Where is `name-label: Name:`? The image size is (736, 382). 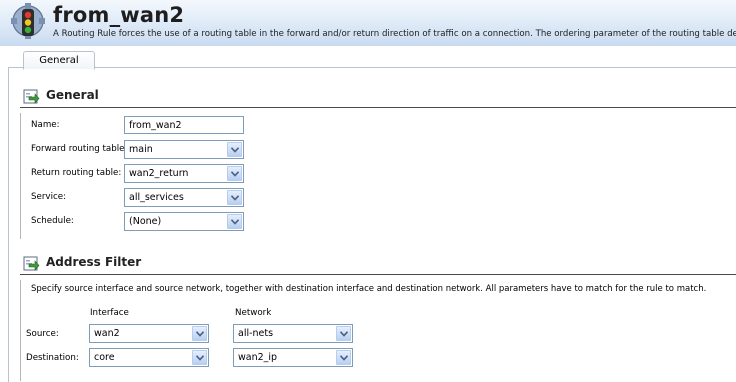
name-label: Name: is located at coordinates (45, 125).